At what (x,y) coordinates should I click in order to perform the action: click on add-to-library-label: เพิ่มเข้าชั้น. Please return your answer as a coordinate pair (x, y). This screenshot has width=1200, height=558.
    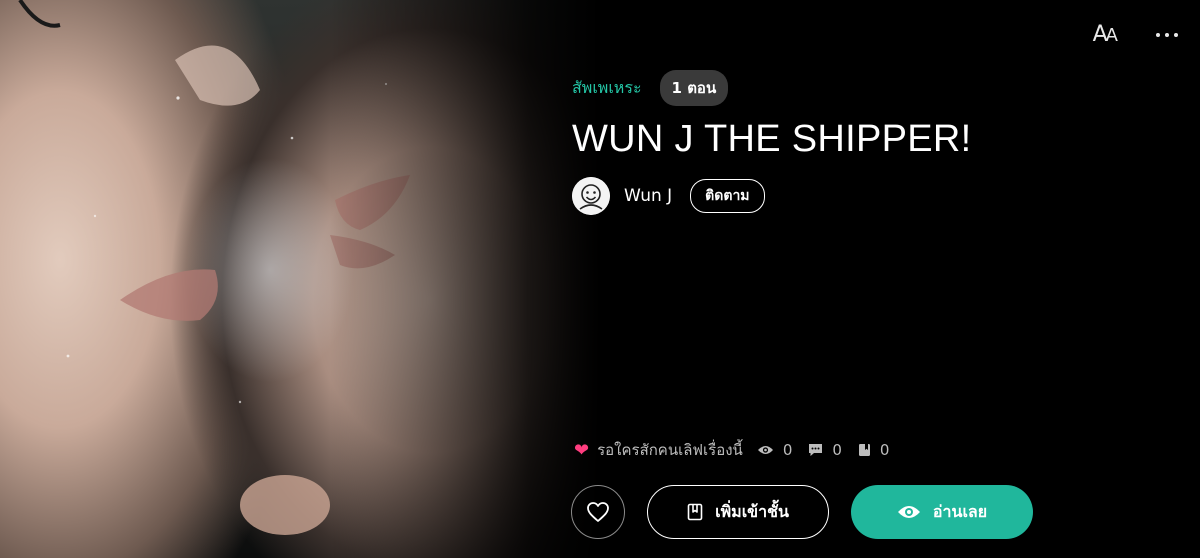
    Looking at the image, I should click on (752, 511).